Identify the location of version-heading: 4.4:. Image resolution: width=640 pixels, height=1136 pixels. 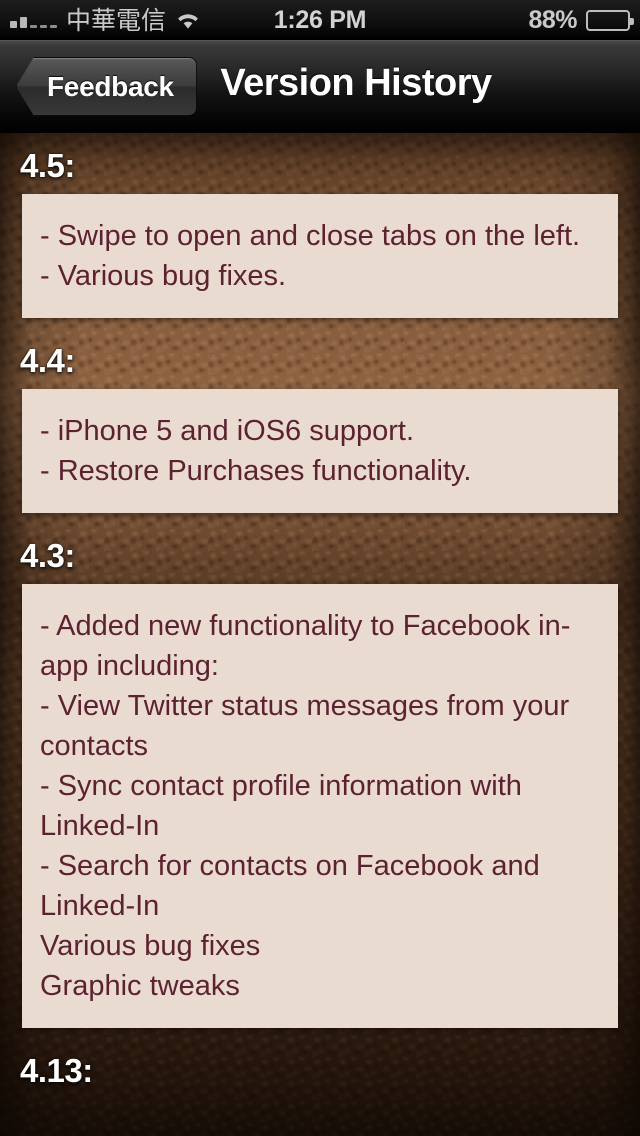
(47, 360).